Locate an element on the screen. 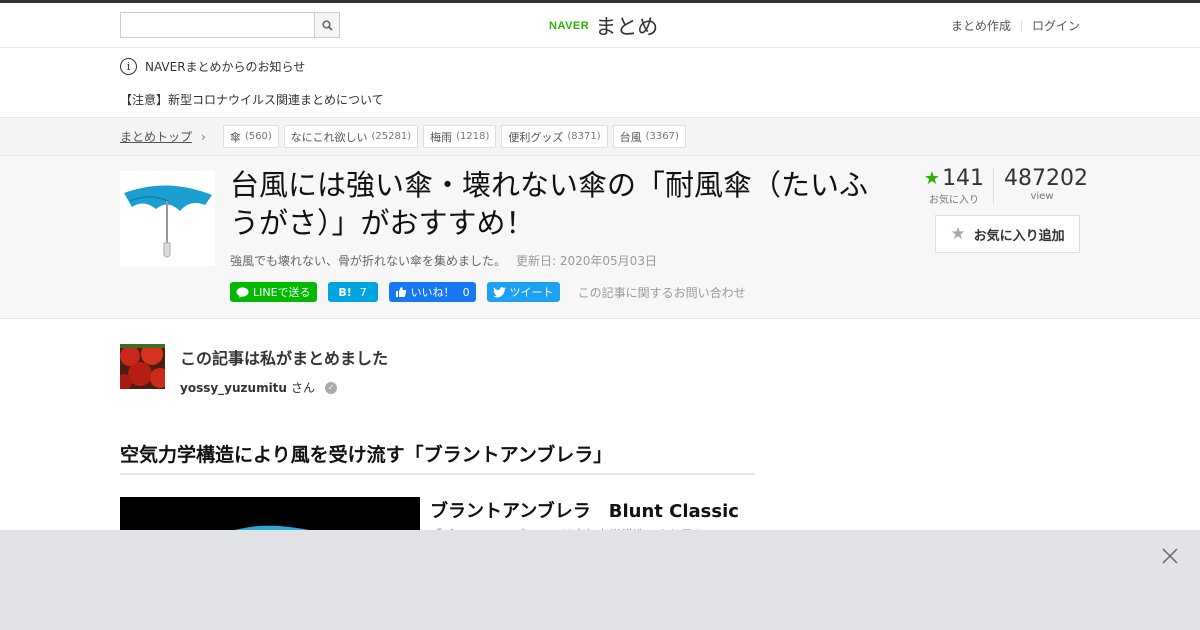  notice-heading-row: i NAVERまとめからのお知らせ is located at coordinates (600, 66).